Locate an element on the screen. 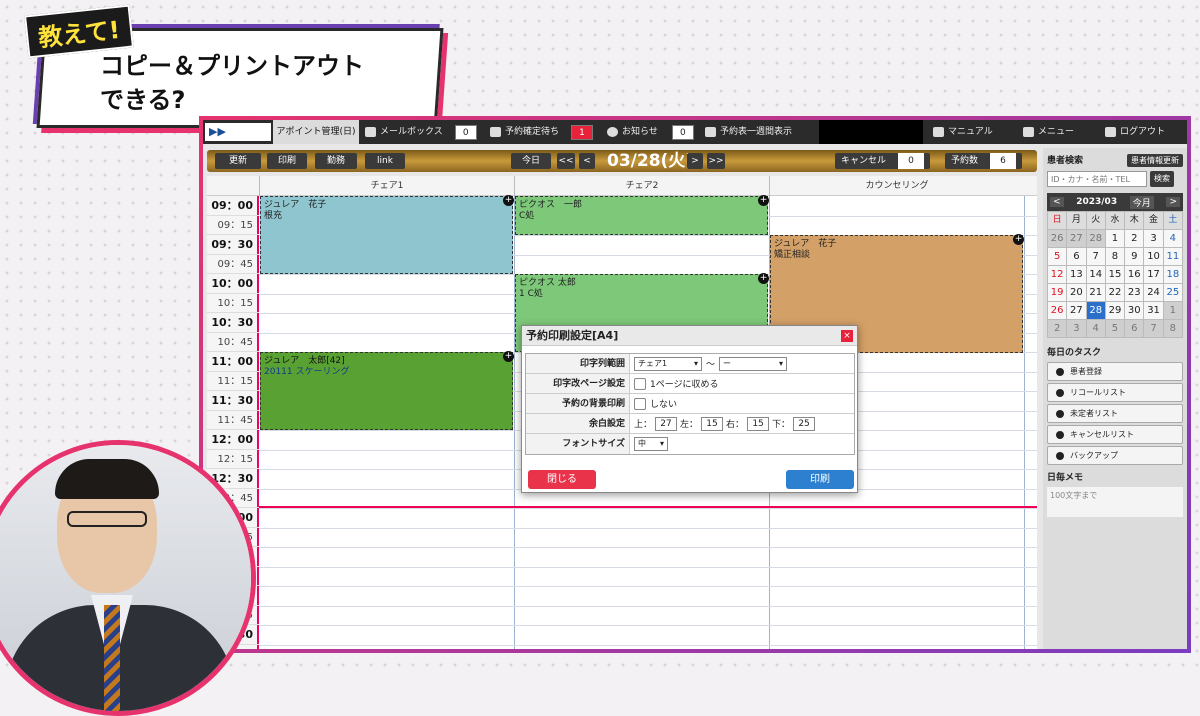 The height and width of the screenshot is (716, 1200). close-icon: × is located at coordinates (847, 336).